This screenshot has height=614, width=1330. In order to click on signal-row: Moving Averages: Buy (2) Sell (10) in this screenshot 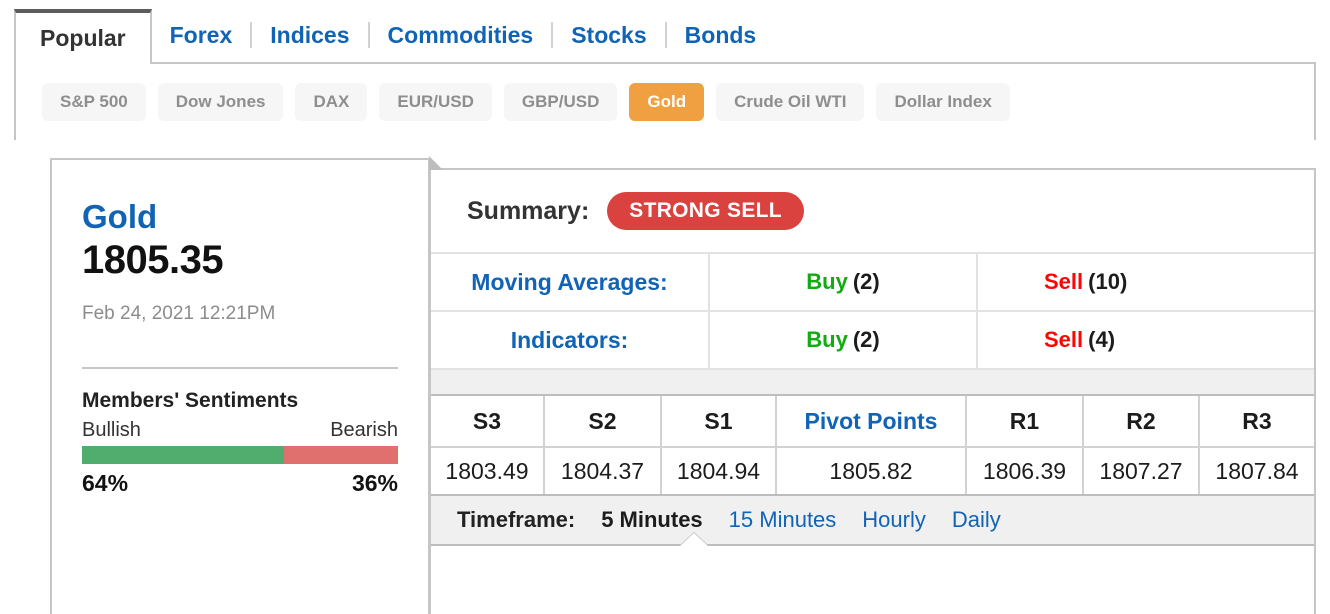, I will do `click(872, 283)`.